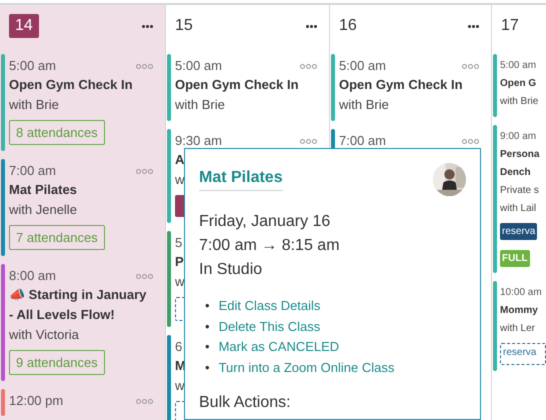 The image size is (546, 420). What do you see at coordinates (178, 243) in the screenshot?
I see `event-time: 5` at bounding box center [178, 243].